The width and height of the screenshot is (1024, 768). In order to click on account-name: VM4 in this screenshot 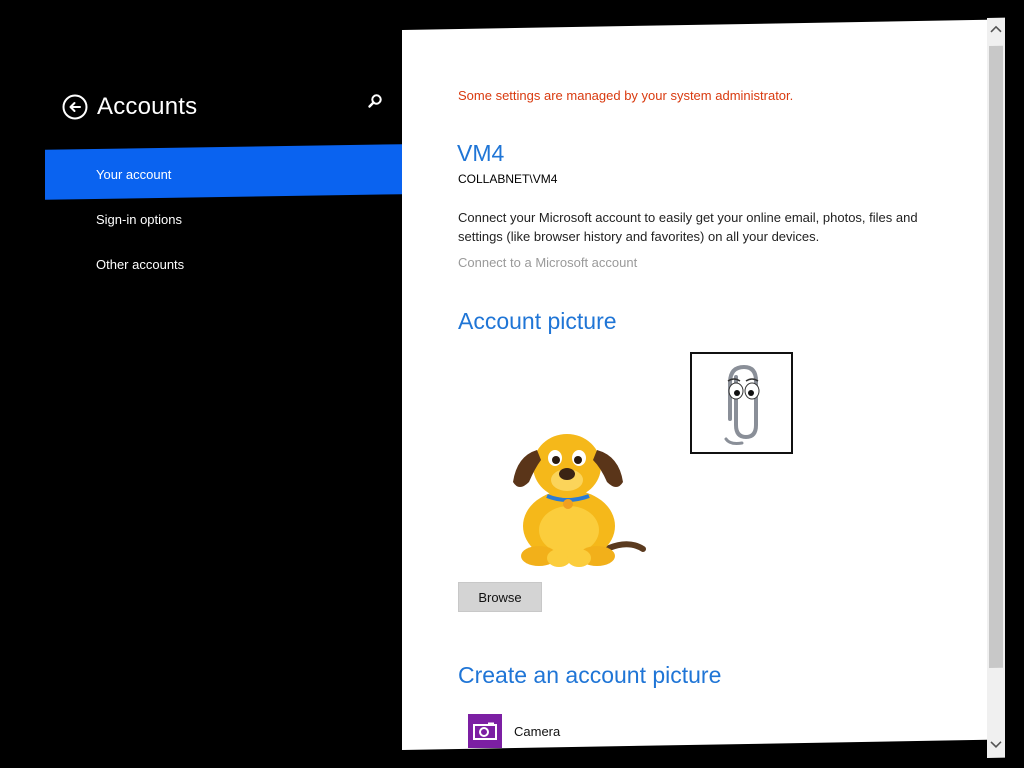, I will do `click(481, 153)`.